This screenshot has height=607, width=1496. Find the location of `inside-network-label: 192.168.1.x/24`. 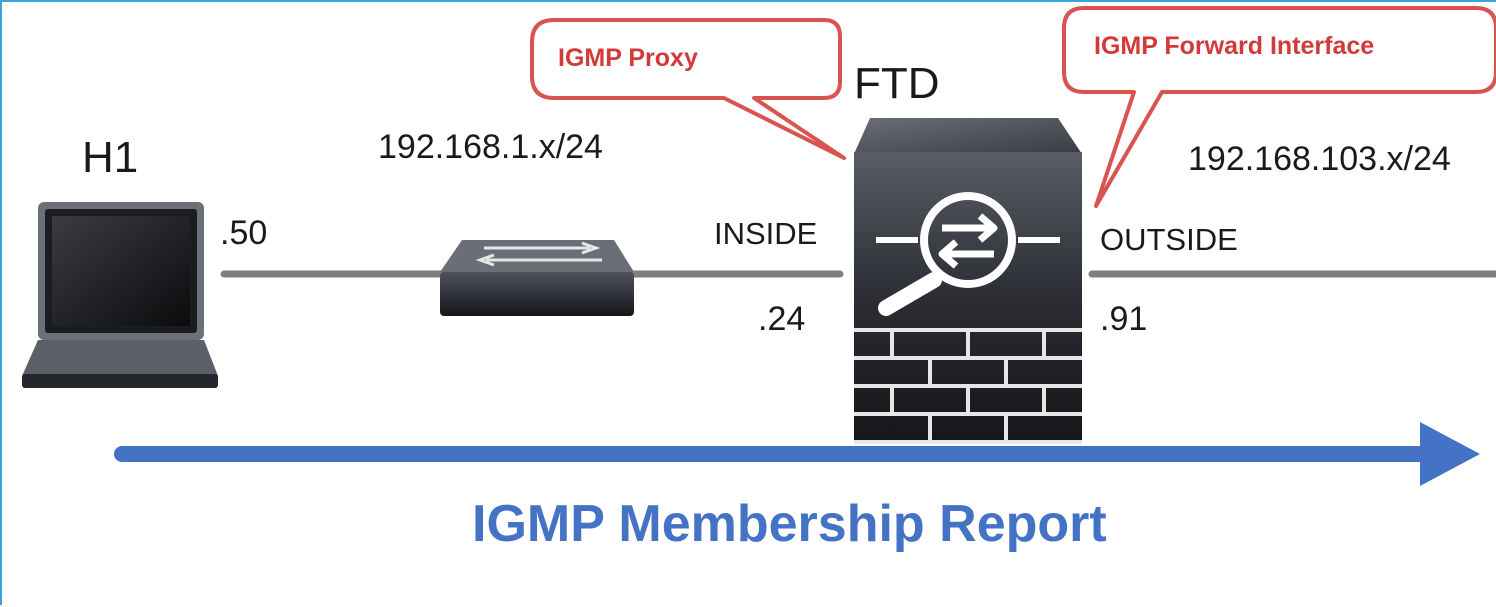

inside-network-label: 192.168.1.x/24 is located at coordinates (490, 147).